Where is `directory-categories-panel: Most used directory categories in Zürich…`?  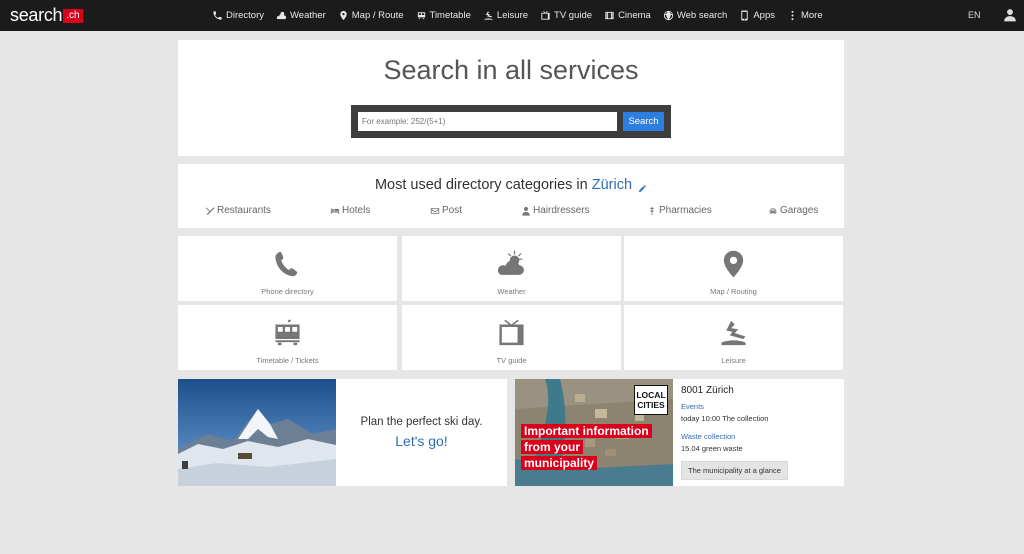 directory-categories-panel: Most used directory categories in Zürich… is located at coordinates (511, 196).